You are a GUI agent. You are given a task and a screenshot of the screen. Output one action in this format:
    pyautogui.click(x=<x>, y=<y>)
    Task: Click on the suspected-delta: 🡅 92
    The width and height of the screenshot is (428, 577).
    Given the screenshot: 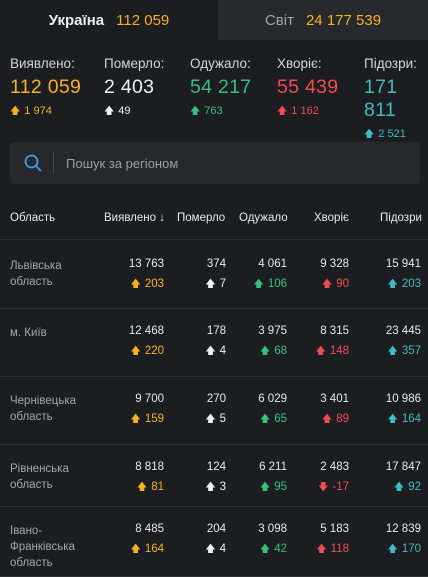 What is the action you would take?
    pyautogui.click(x=407, y=488)
    